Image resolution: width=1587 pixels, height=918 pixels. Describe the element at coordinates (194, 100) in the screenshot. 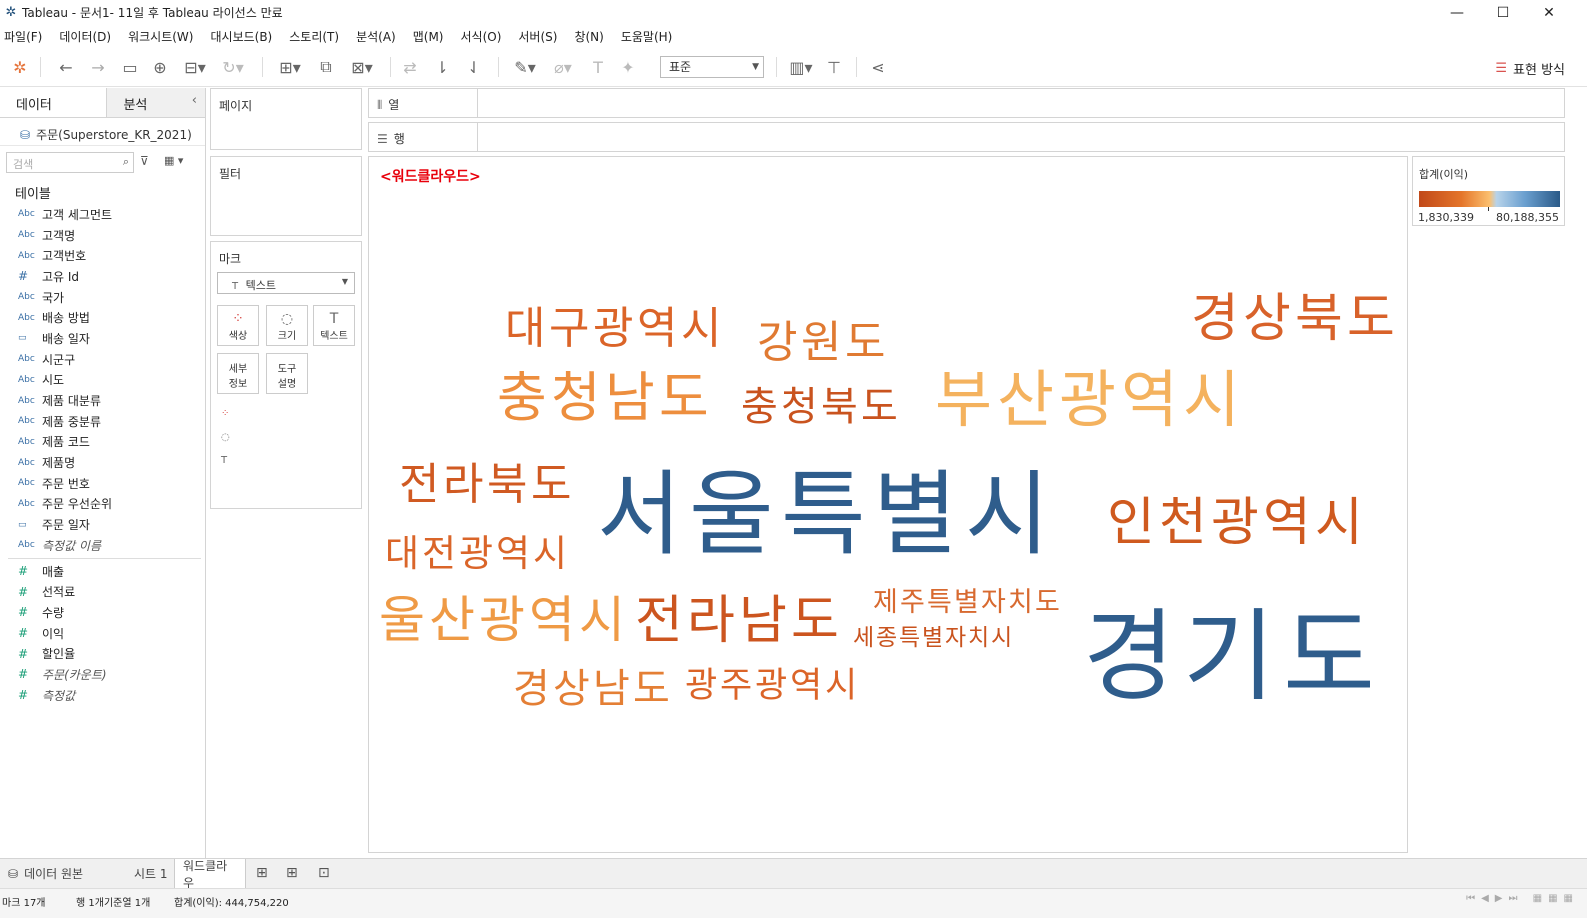

I see `collapse-pane-icon: ‹` at that location.